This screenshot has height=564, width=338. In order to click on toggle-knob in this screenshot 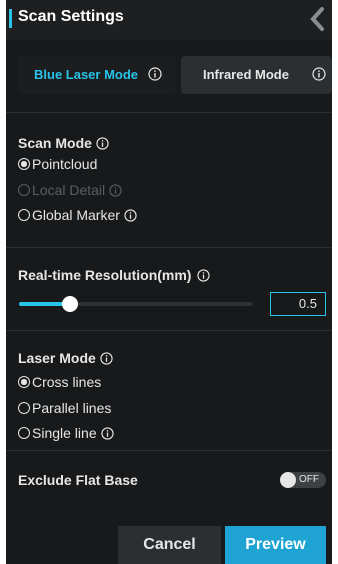, I will do `click(288, 480)`.